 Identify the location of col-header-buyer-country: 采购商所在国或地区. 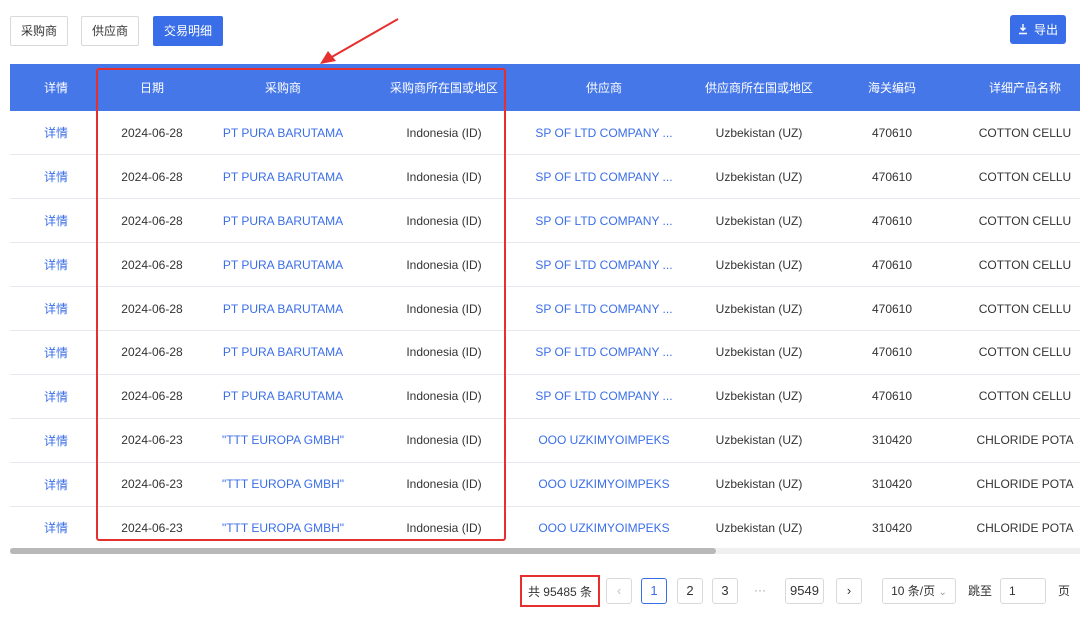
(444, 87).